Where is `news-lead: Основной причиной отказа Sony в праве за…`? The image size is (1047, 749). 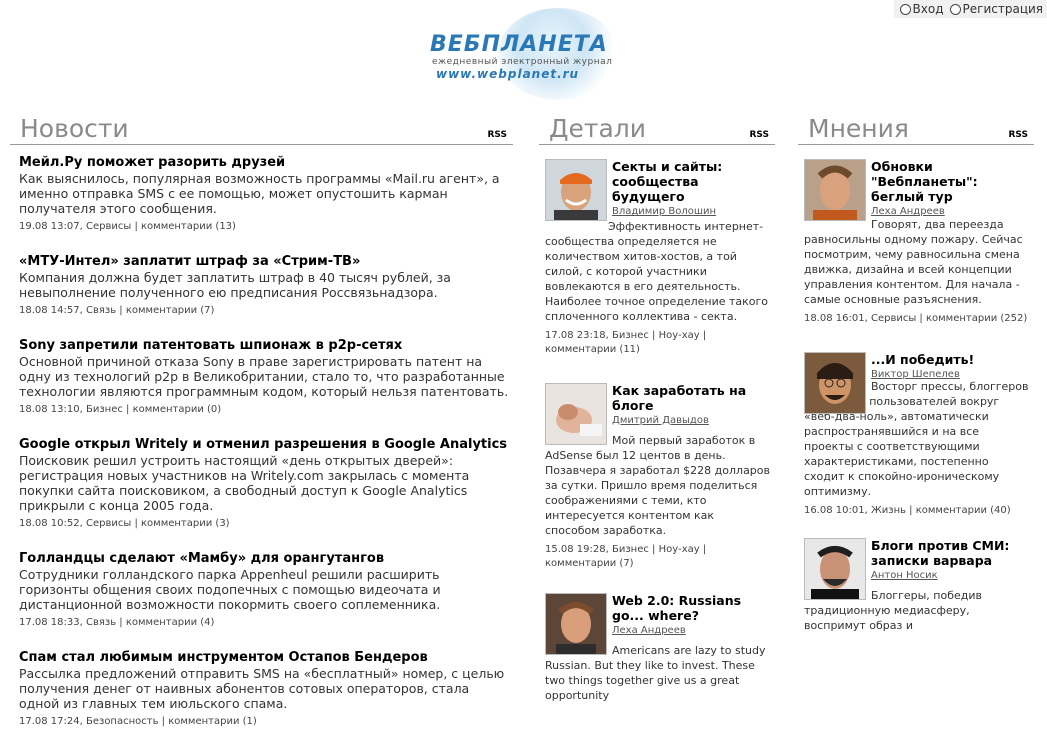 news-lead: Основной причиной отказа Sony в праве за… is located at coordinates (264, 376).